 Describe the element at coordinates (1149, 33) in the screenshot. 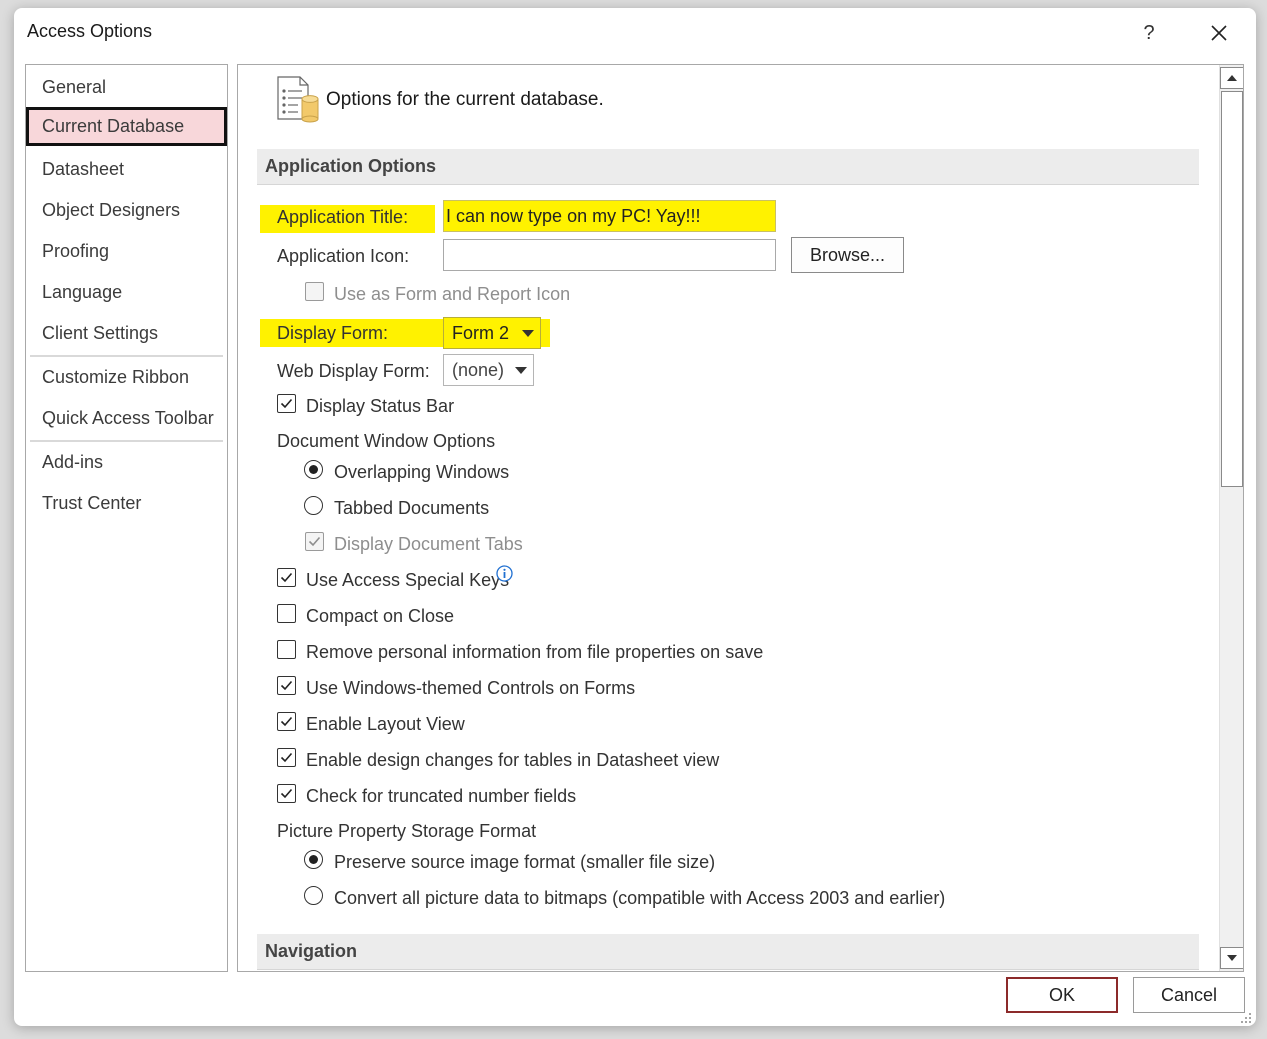

I see `help-button: ?` at that location.